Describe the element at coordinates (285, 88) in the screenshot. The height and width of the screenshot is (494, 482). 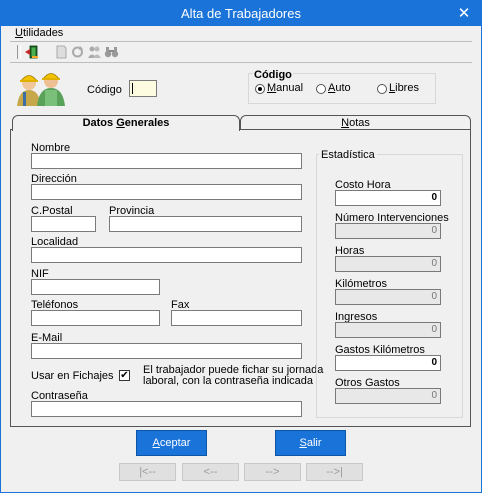
I see `radio-manual-label: Manual` at that location.